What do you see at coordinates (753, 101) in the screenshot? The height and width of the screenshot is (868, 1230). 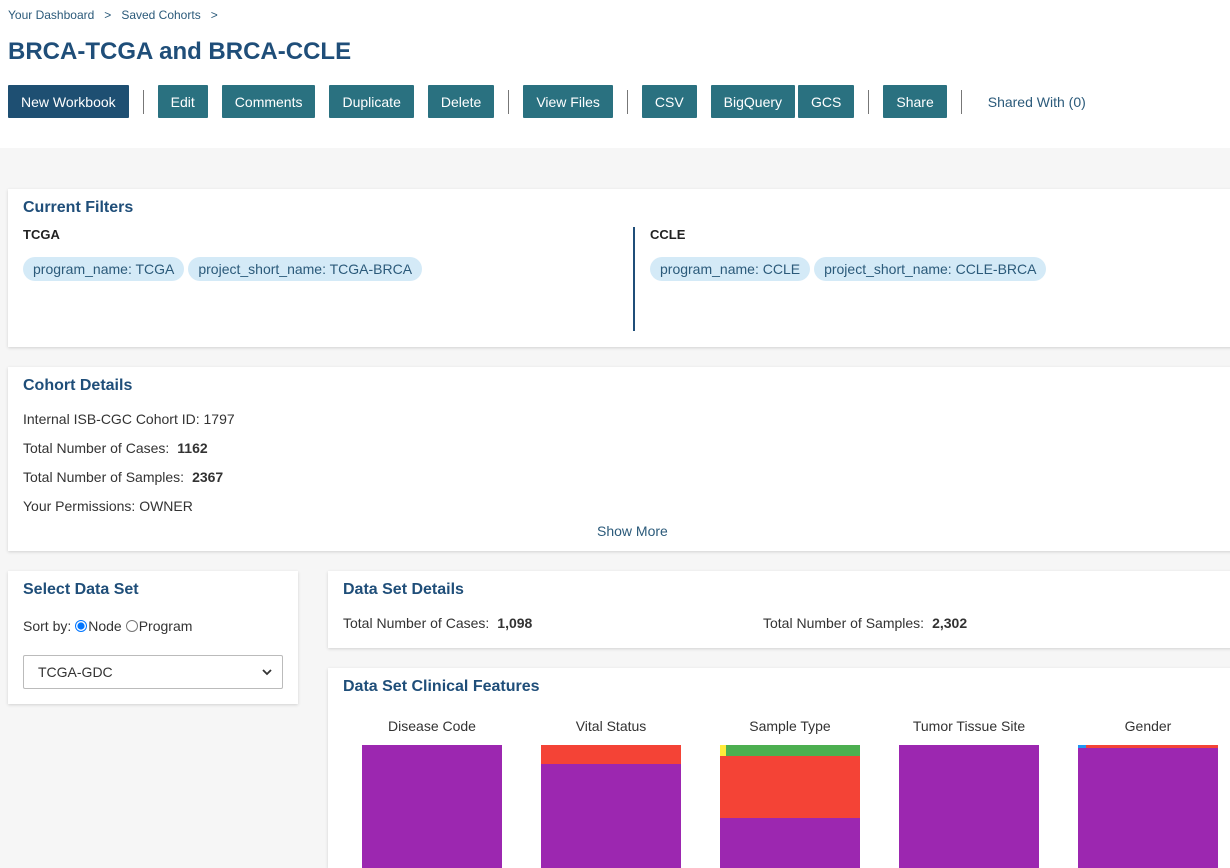 I see `bigquery-button: BigQuery` at bounding box center [753, 101].